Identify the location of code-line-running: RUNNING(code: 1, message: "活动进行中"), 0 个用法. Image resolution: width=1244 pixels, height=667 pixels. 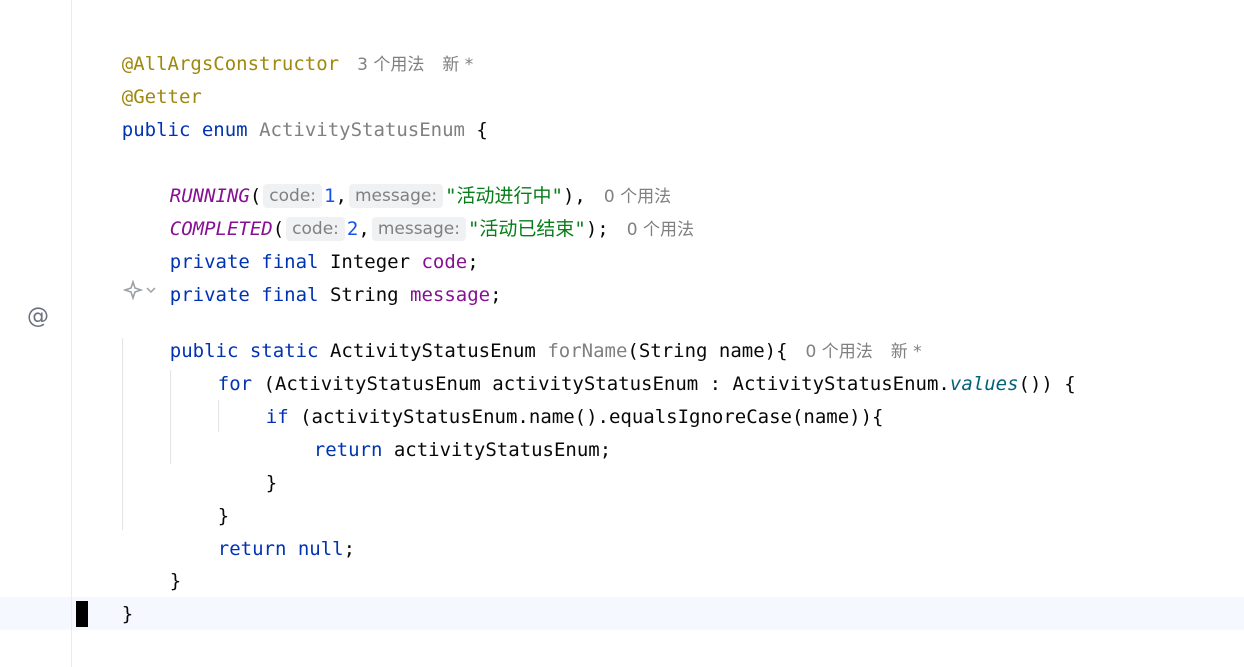
(397, 177).